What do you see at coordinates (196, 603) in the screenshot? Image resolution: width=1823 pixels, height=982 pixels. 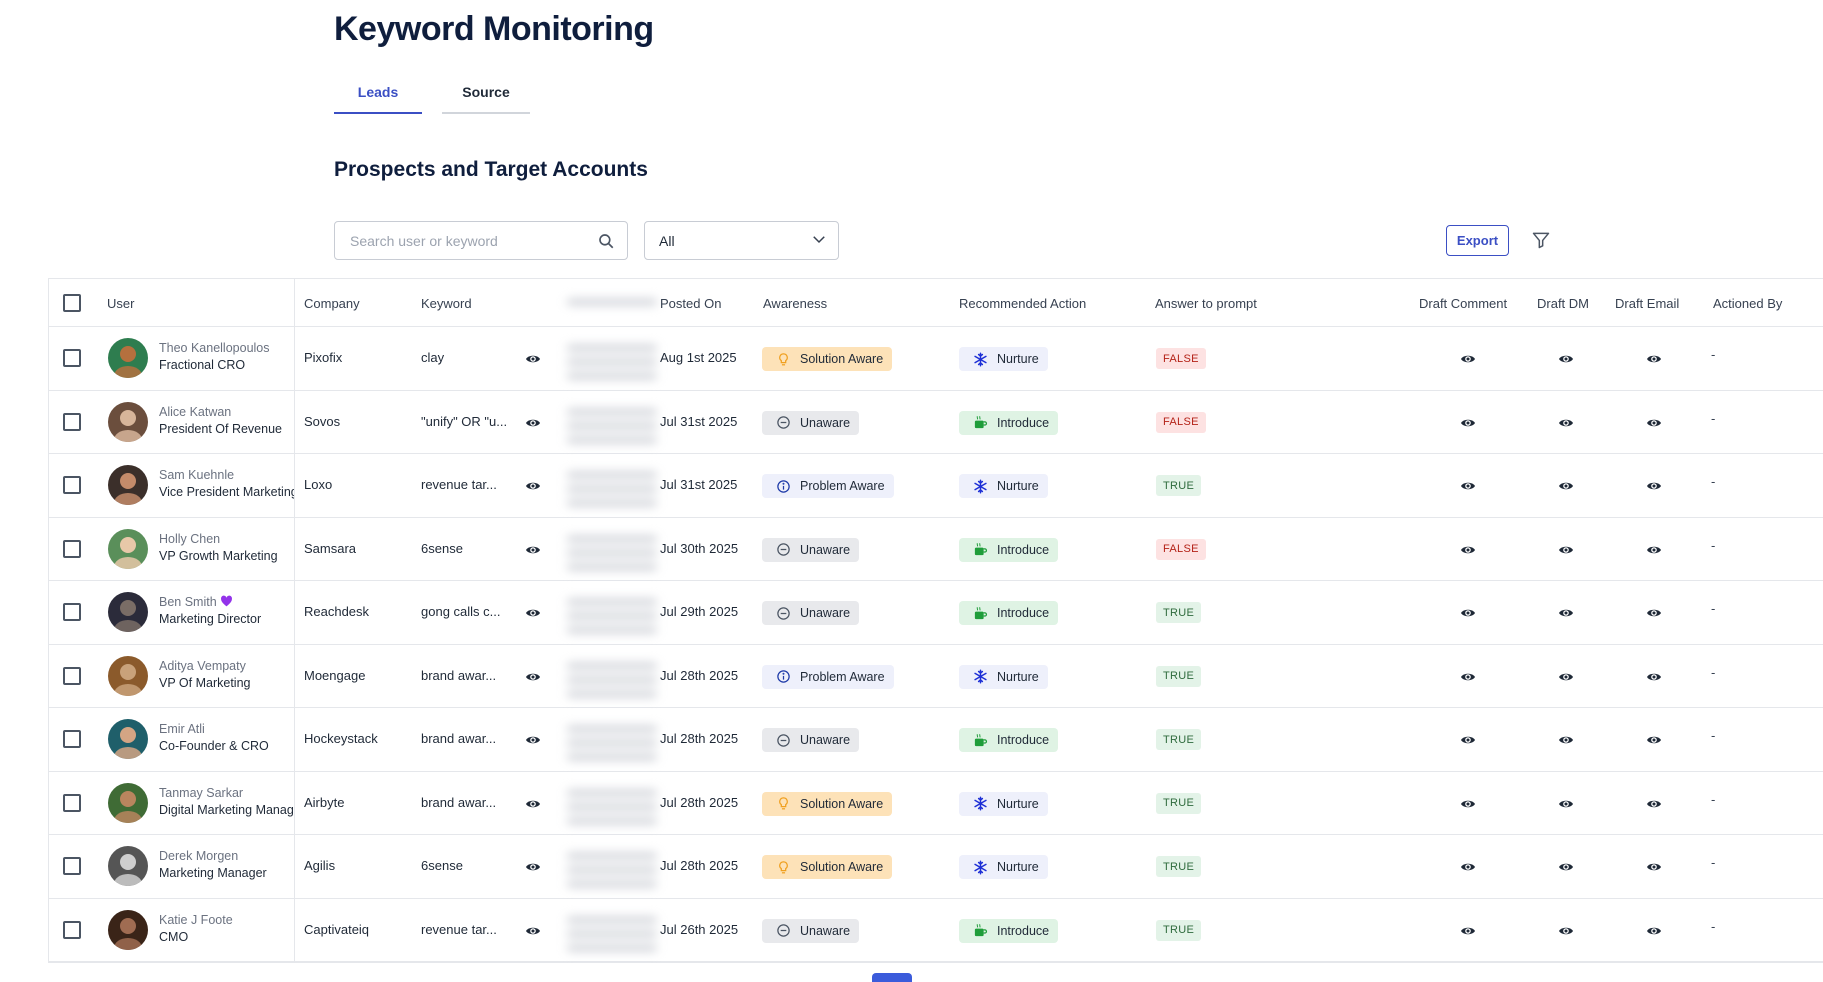 I see `user-name: Ben Smith` at bounding box center [196, 603].